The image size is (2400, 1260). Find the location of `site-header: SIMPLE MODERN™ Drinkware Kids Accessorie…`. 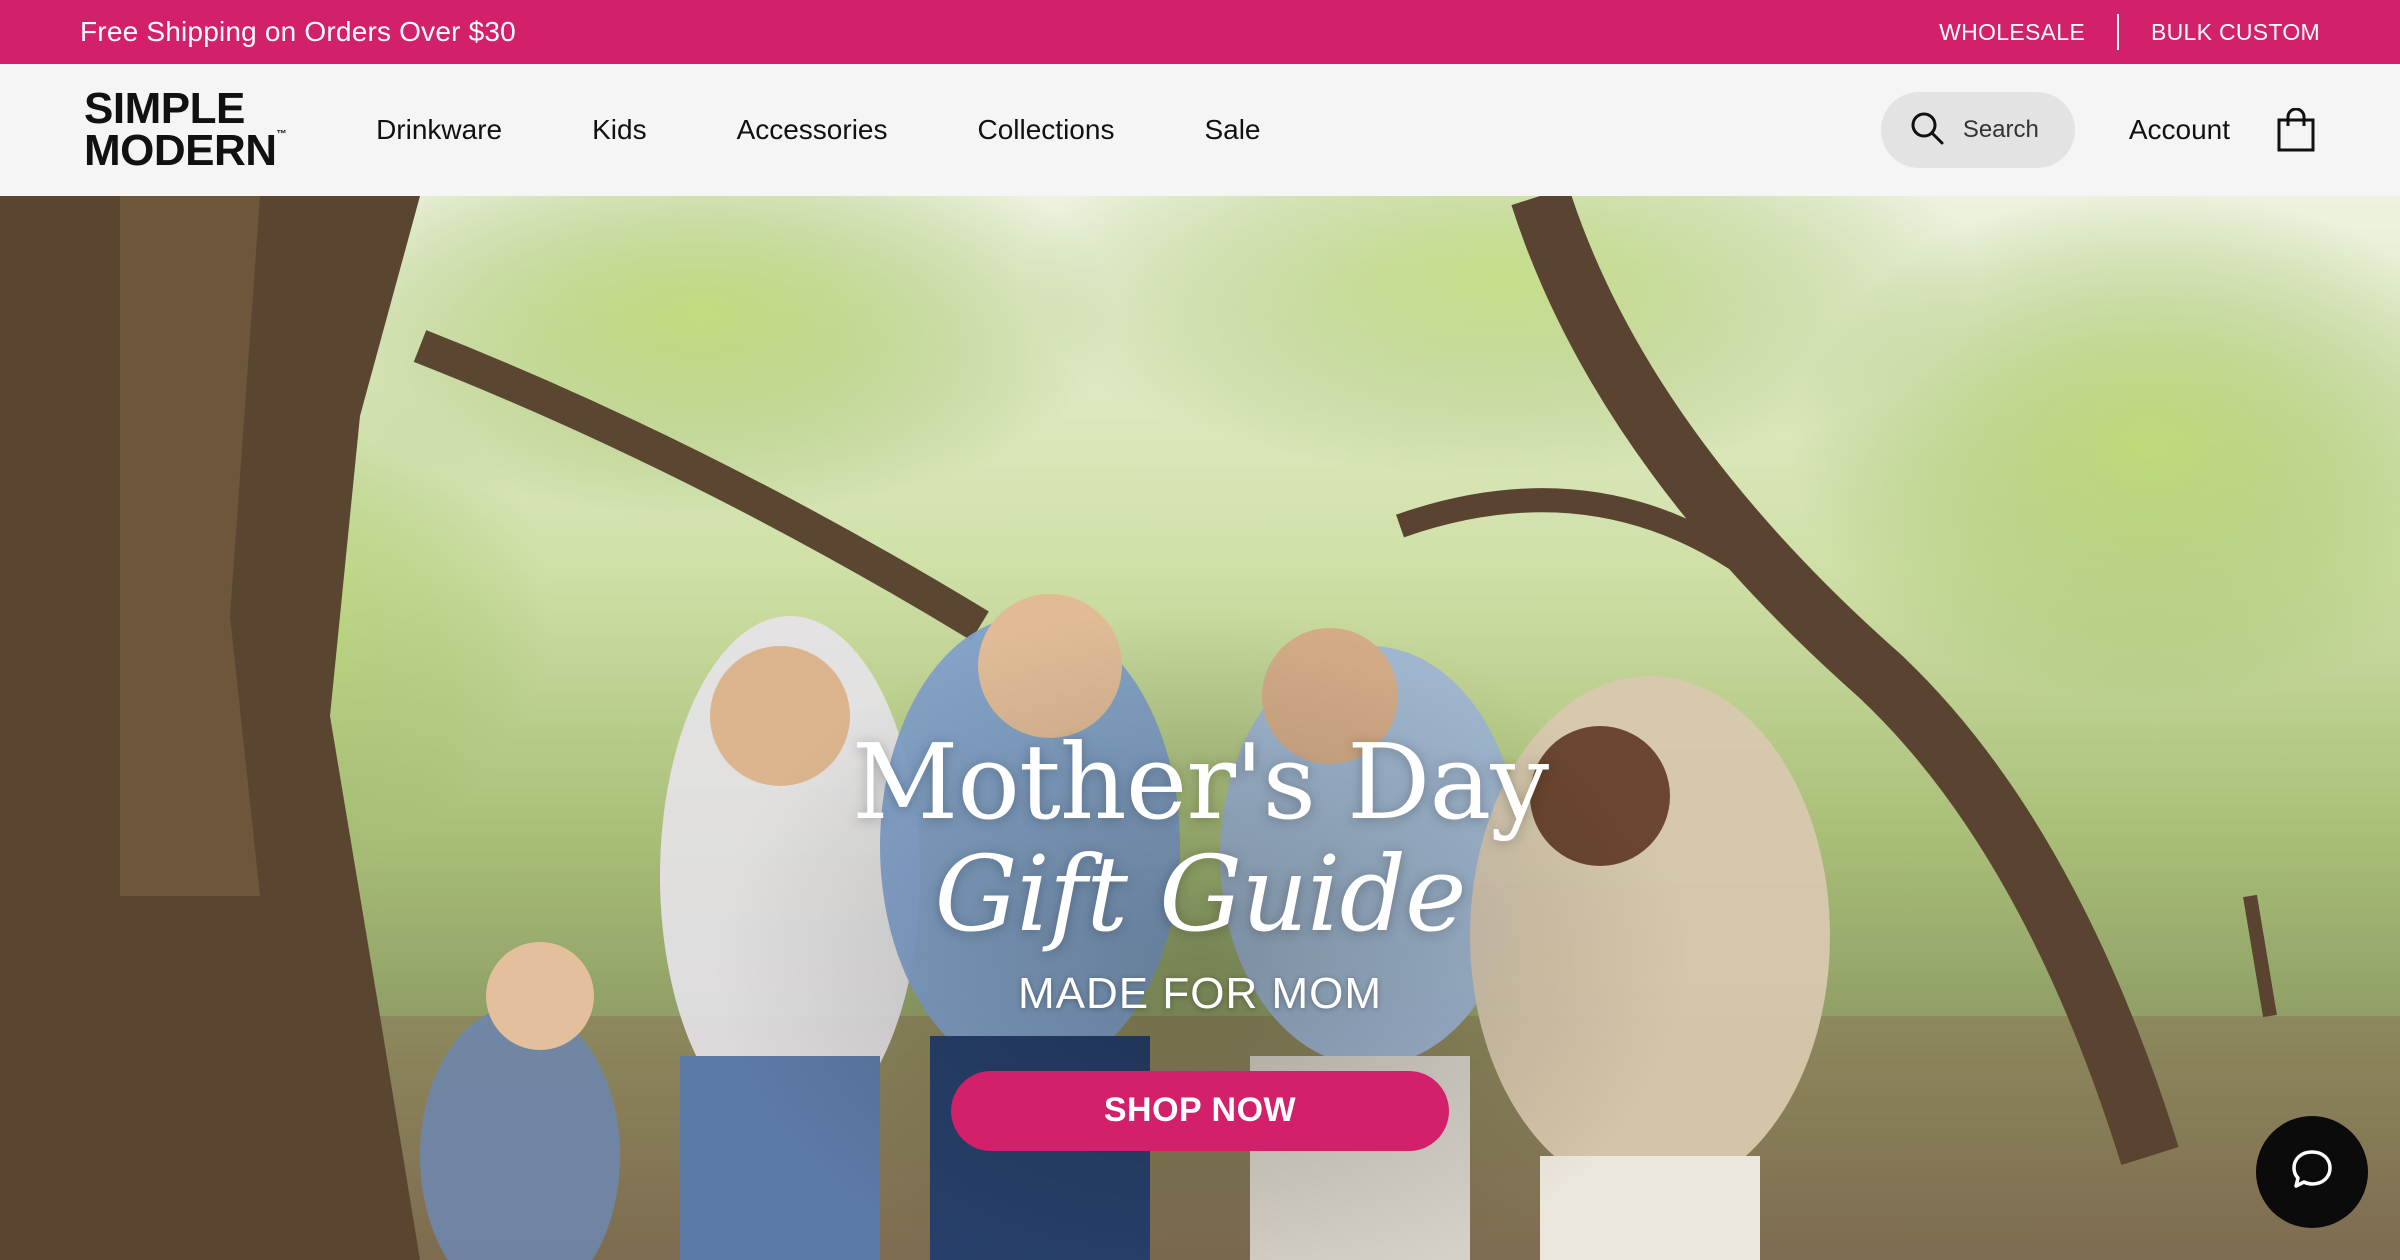

site-header: SIMPLE MODERN™ Drinkware Kids Accessorie… is located at coordinates (1200, 130).